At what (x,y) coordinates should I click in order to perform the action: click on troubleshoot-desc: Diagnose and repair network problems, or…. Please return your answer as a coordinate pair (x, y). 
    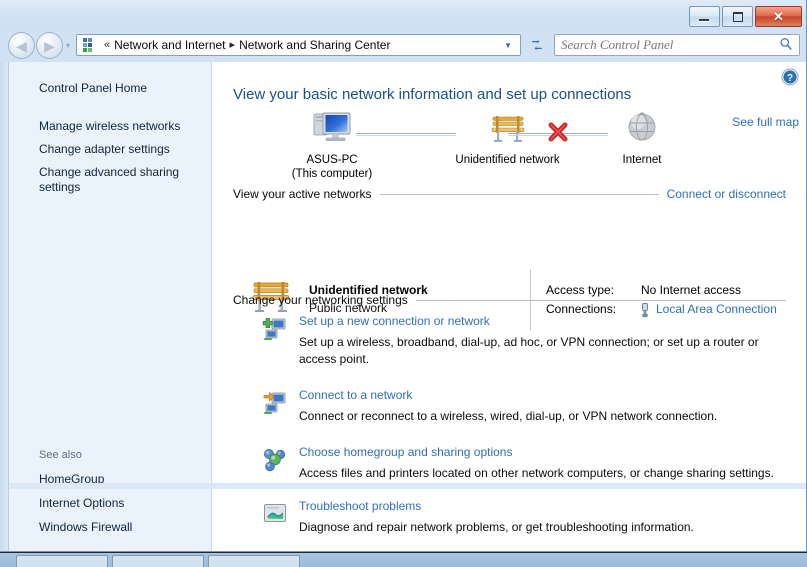
    Looking at the image, I should click on (496, 527).